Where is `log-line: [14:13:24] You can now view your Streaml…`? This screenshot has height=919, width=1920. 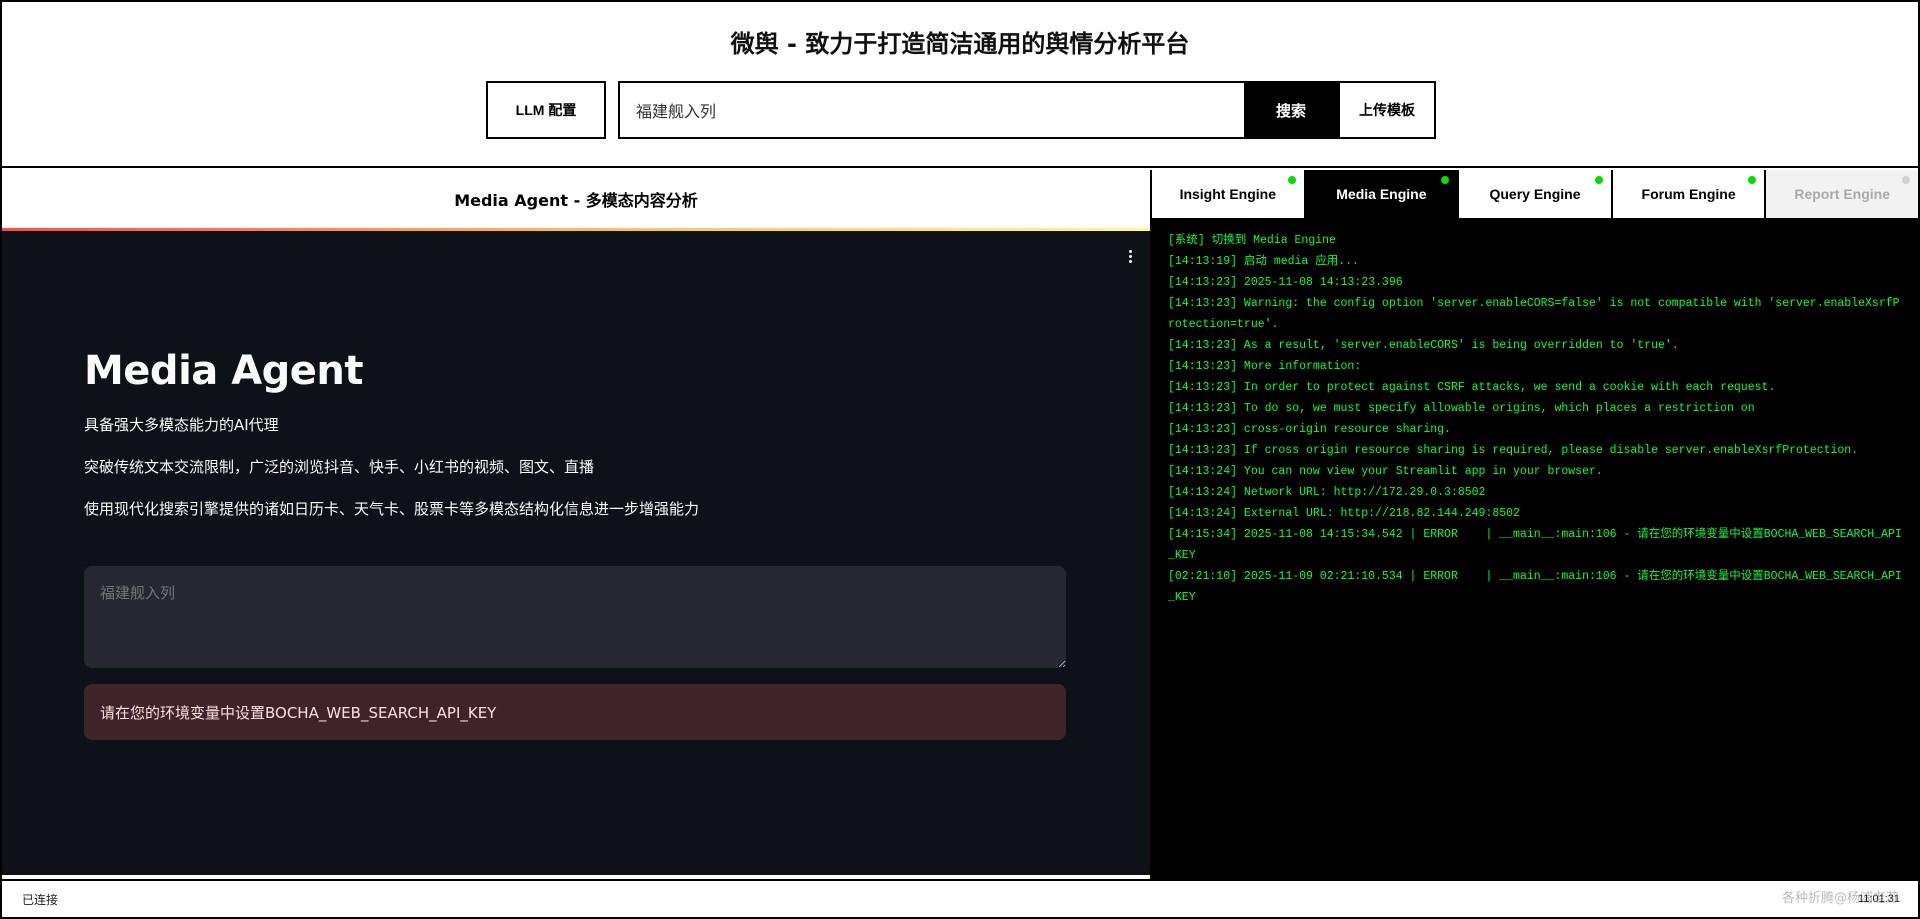 log-line: [14:13:24] You can now view your Streaml… is located at coordinates (1385, 471).